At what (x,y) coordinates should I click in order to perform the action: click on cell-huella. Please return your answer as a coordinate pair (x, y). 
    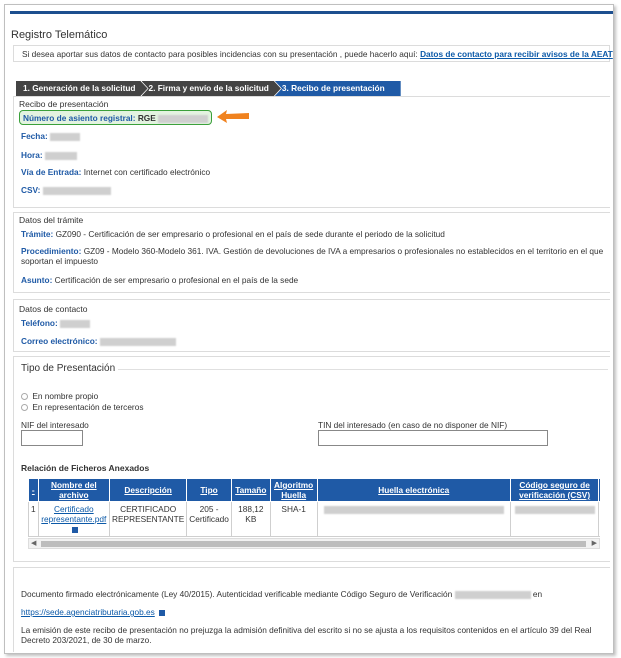
    Looking at the image, I should click on (413, 519).